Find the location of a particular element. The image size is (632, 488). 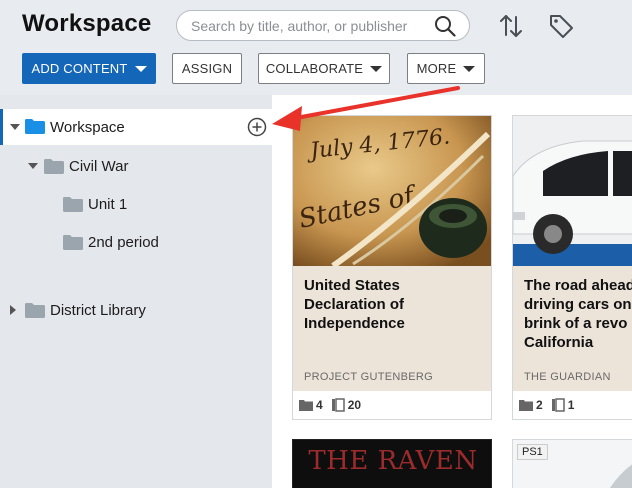

add-content-button: ADD CONTENT is located at coordinates (89, 68).